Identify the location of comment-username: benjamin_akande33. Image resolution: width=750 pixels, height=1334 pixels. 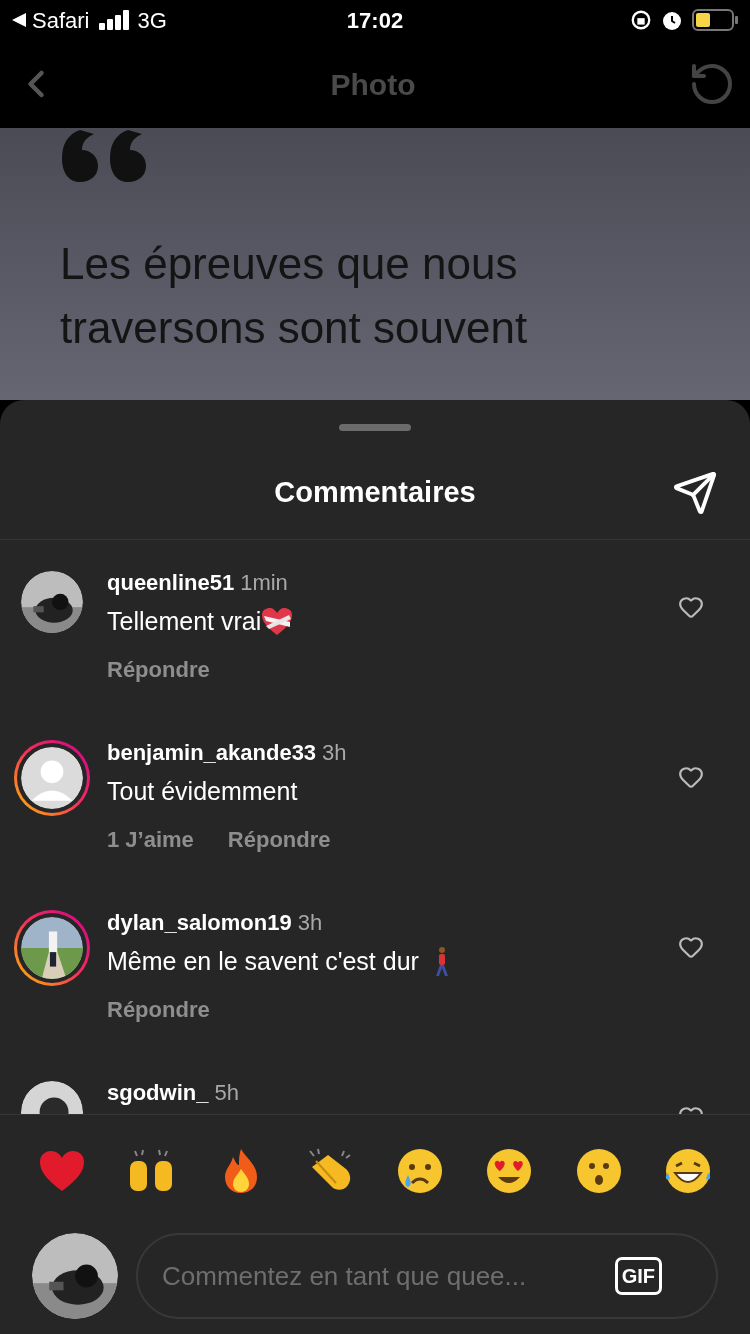
(212, 753).